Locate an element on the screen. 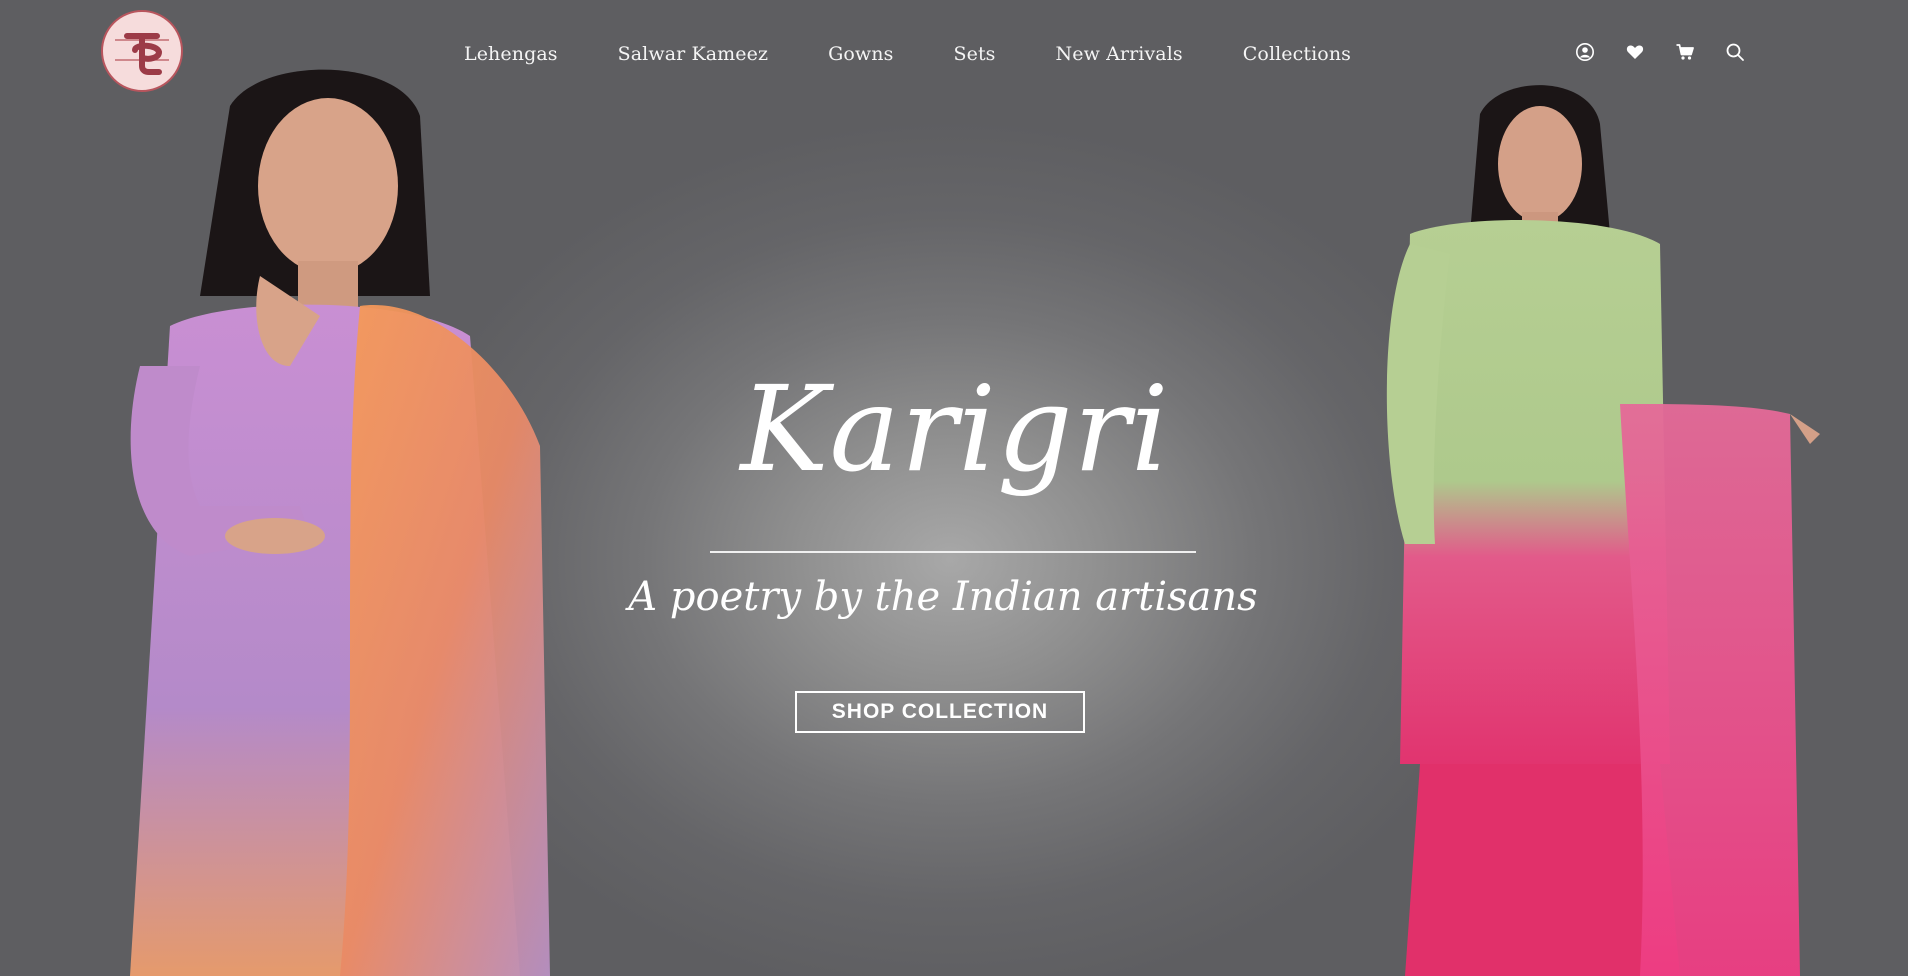 Image resolution: width=1908 pixels, height=976 pixels. search-icon is located at coordinates (1735, 52).